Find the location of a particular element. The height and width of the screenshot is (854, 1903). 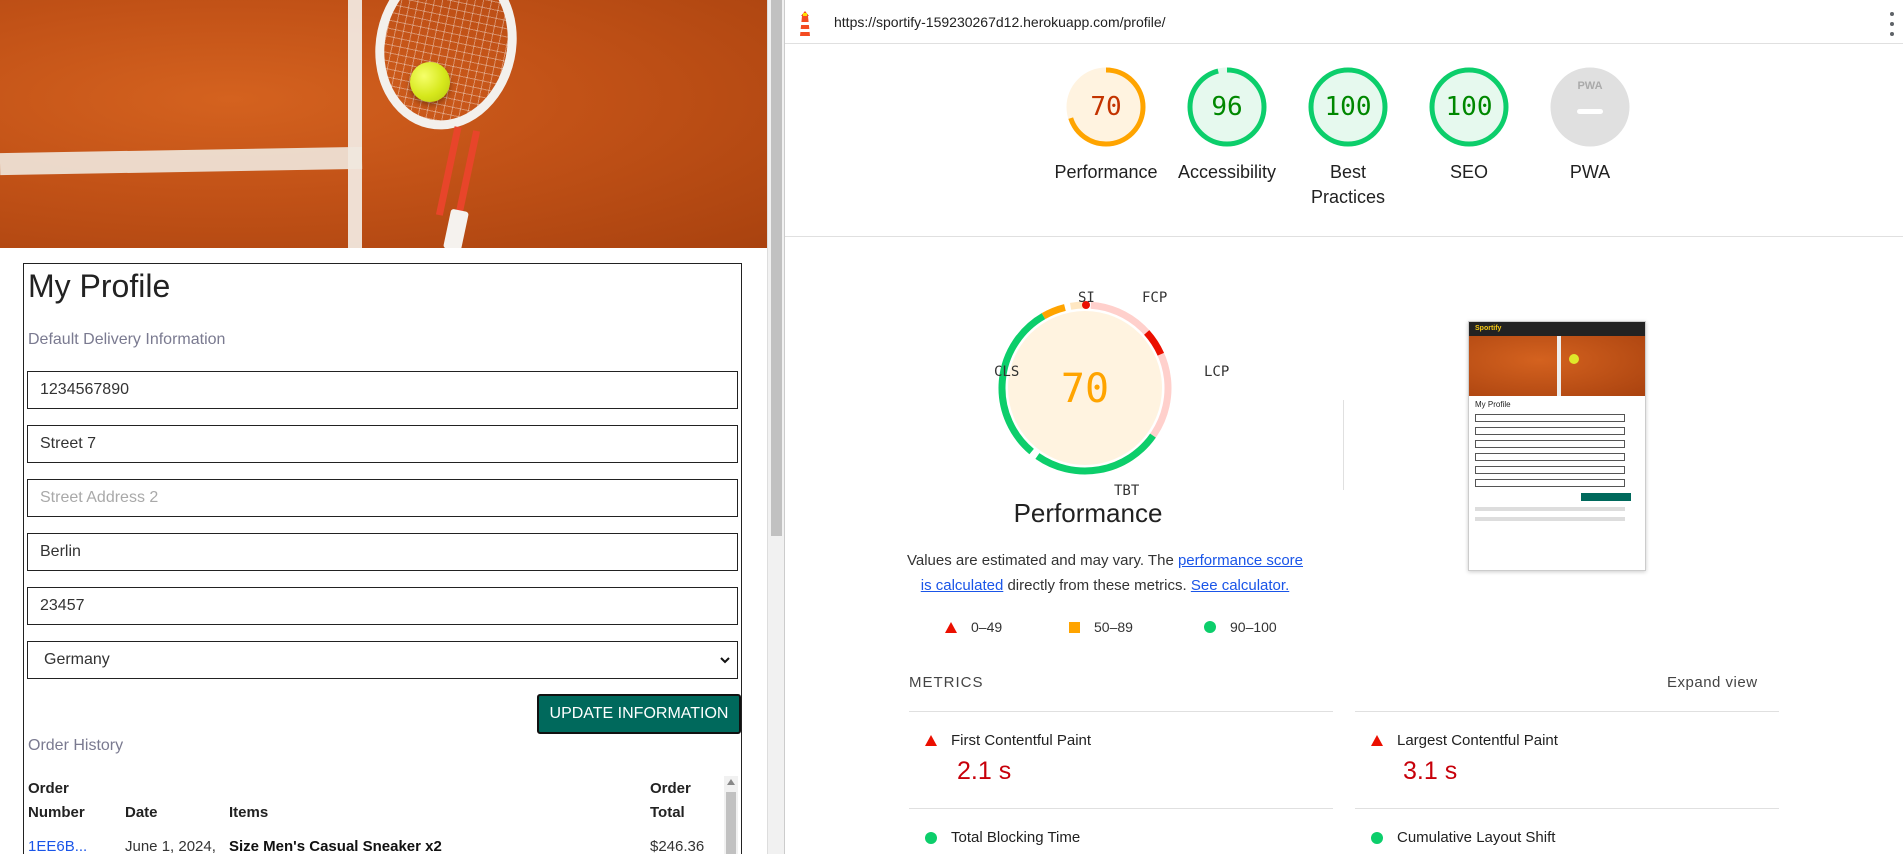

score-label: Best Practices is located at coordinates (1348, 184).